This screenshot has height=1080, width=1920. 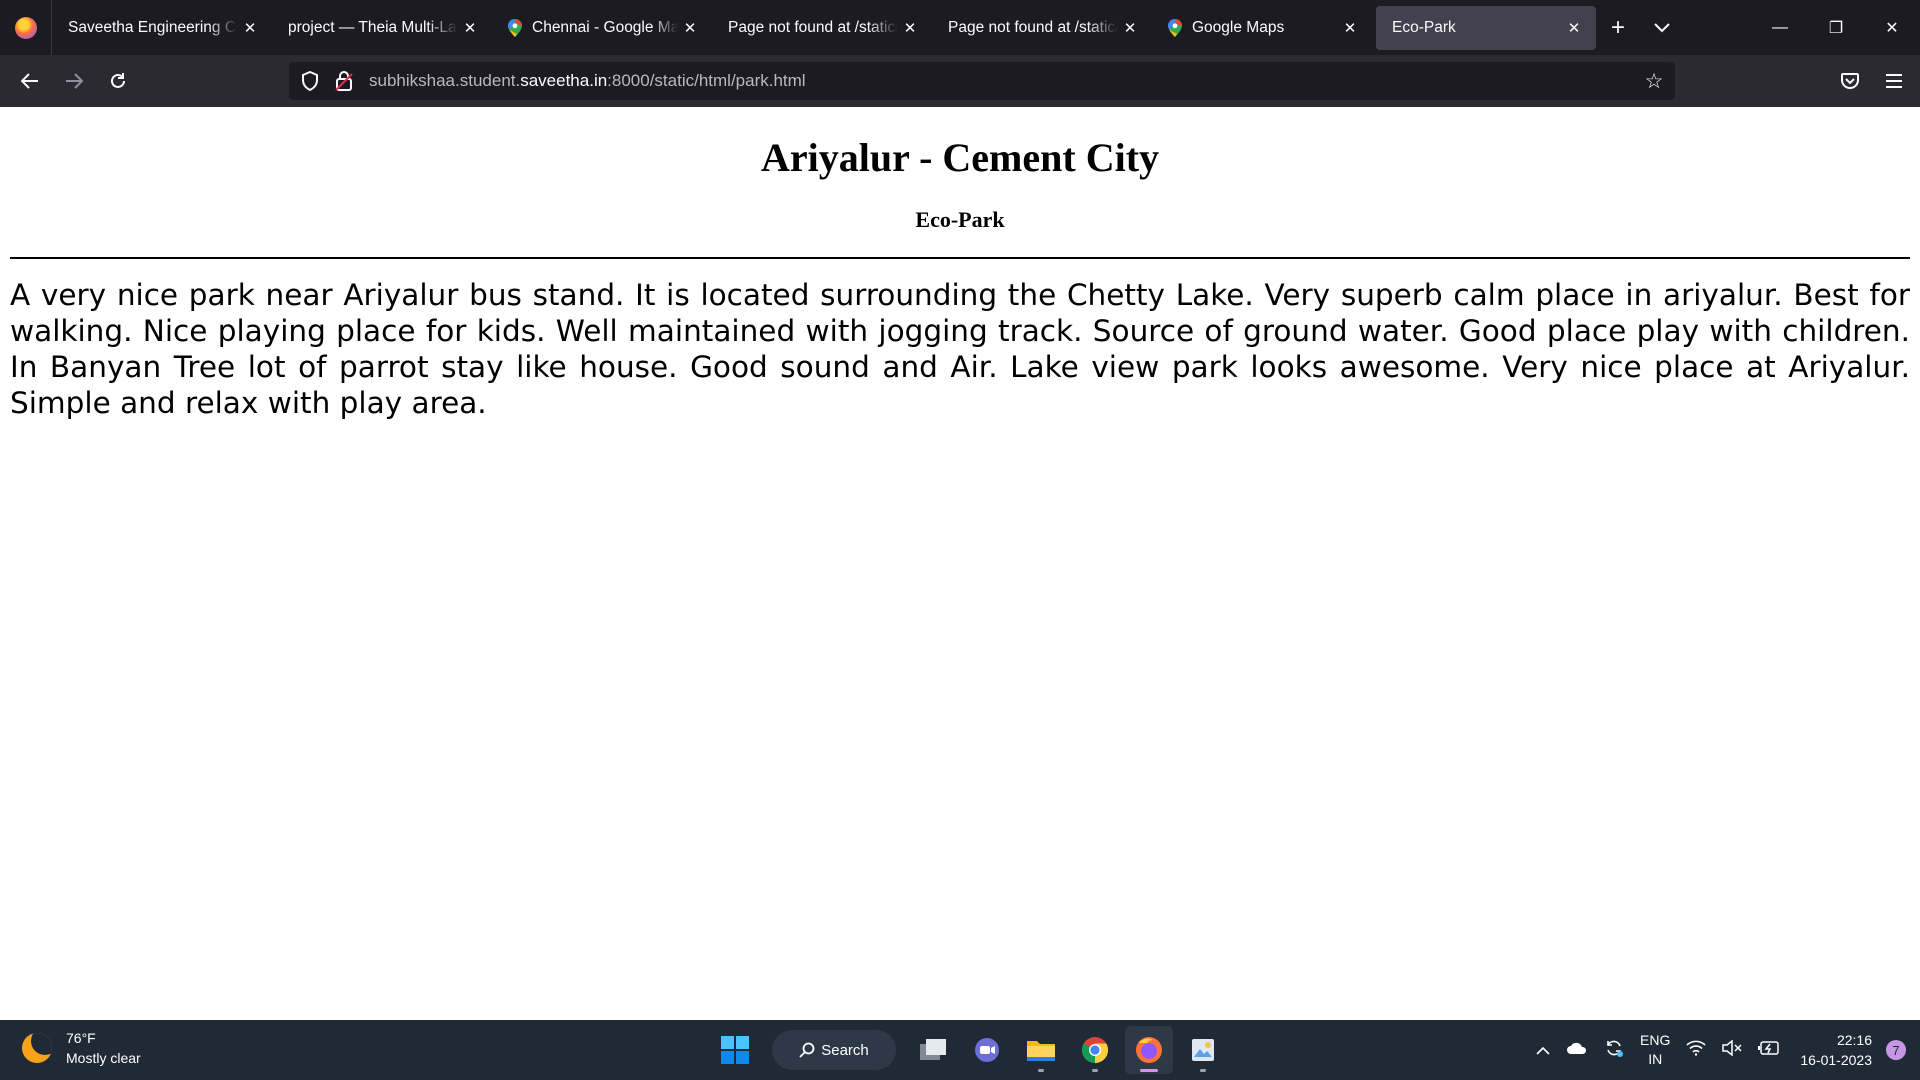 What do you see at coordinates (1654, 81) in the screenshot?
I see `bookmark-star-icon: ☆` at bounding box center [1654, 81].